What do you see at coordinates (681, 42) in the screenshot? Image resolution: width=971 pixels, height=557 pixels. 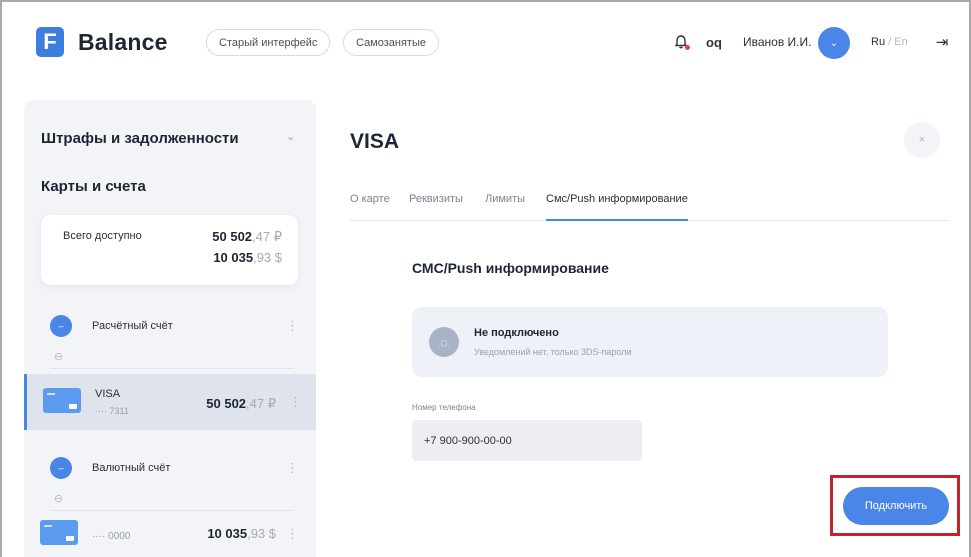 I see `bell-icon` at bounding box center [681, 42].